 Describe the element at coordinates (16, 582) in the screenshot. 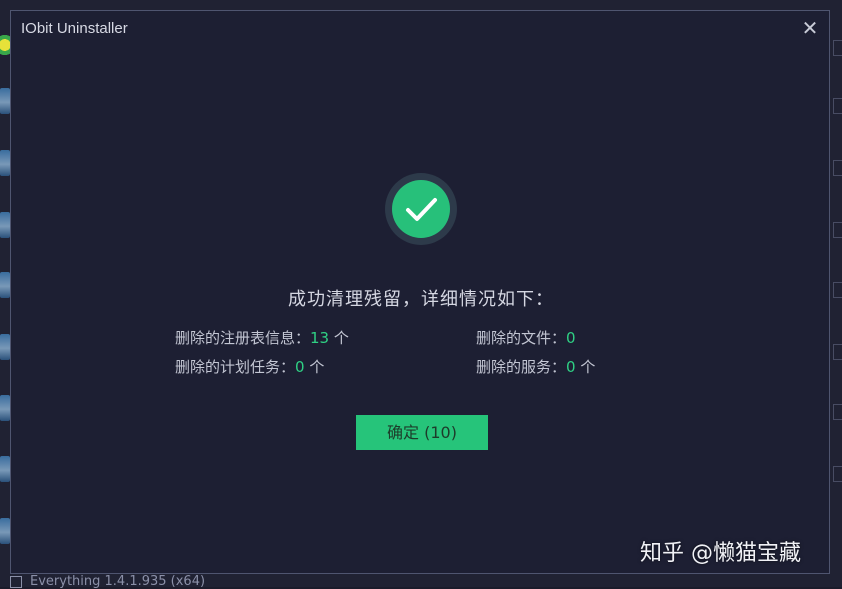

I see `row-checkbox` at that location.